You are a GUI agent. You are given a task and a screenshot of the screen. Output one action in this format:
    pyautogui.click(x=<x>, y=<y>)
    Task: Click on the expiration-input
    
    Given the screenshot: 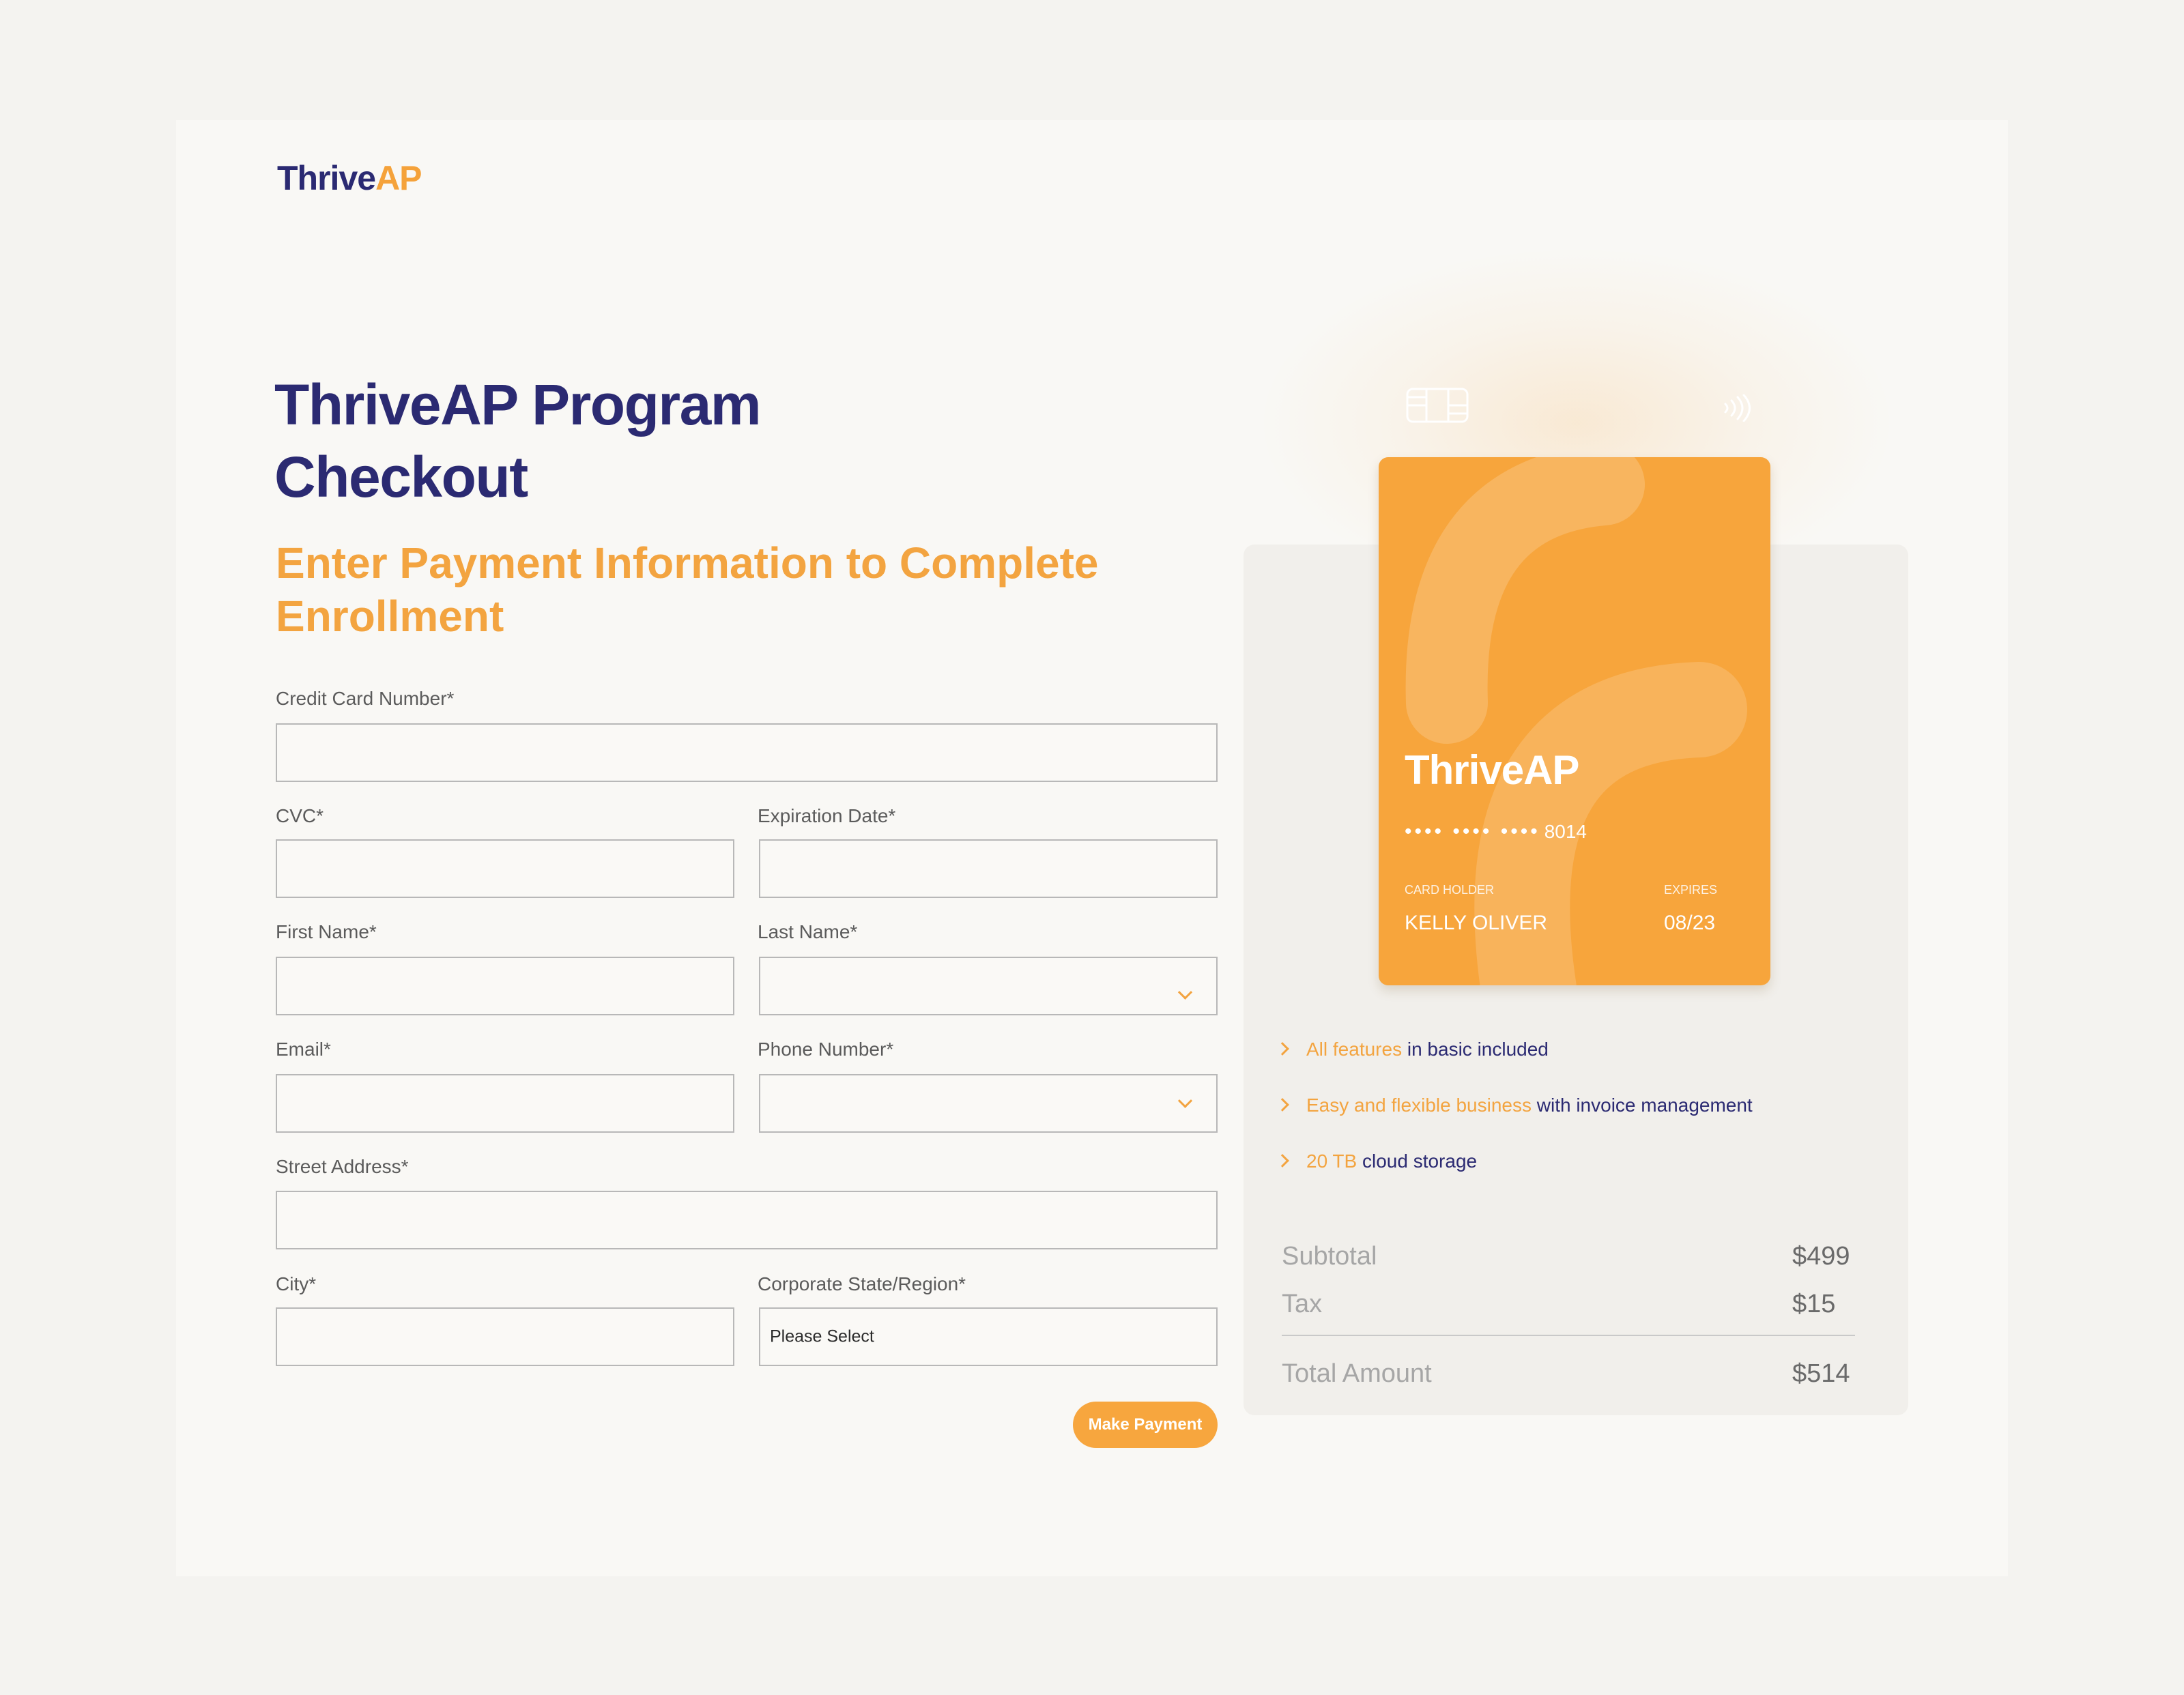 What is the action you would take?
    pyautogui.click(x=988, y=868)
    